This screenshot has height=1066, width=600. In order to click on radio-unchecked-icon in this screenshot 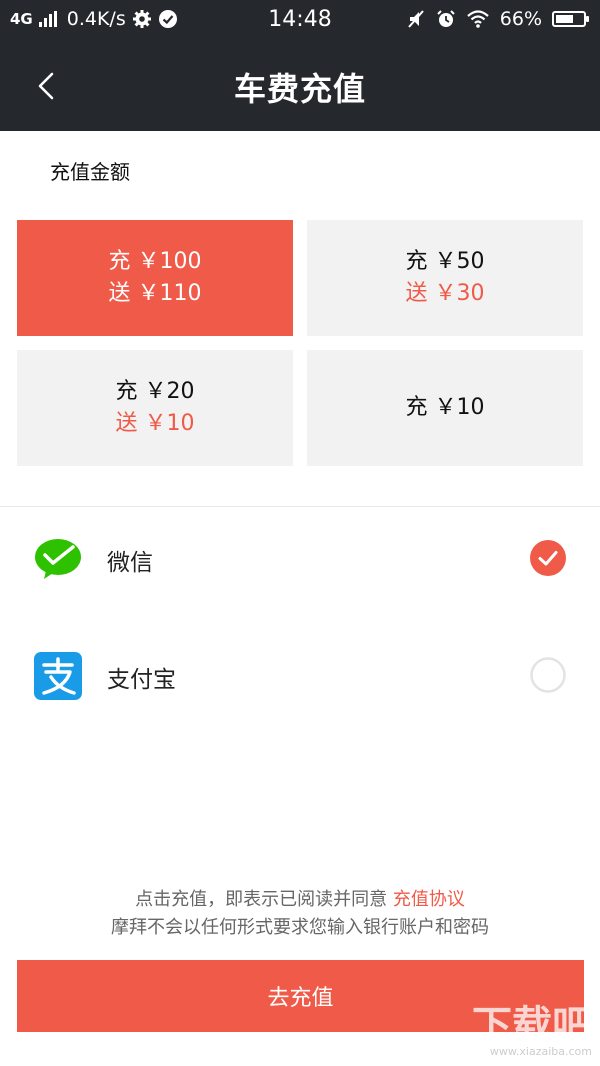, I will do `click(548, 675)`.